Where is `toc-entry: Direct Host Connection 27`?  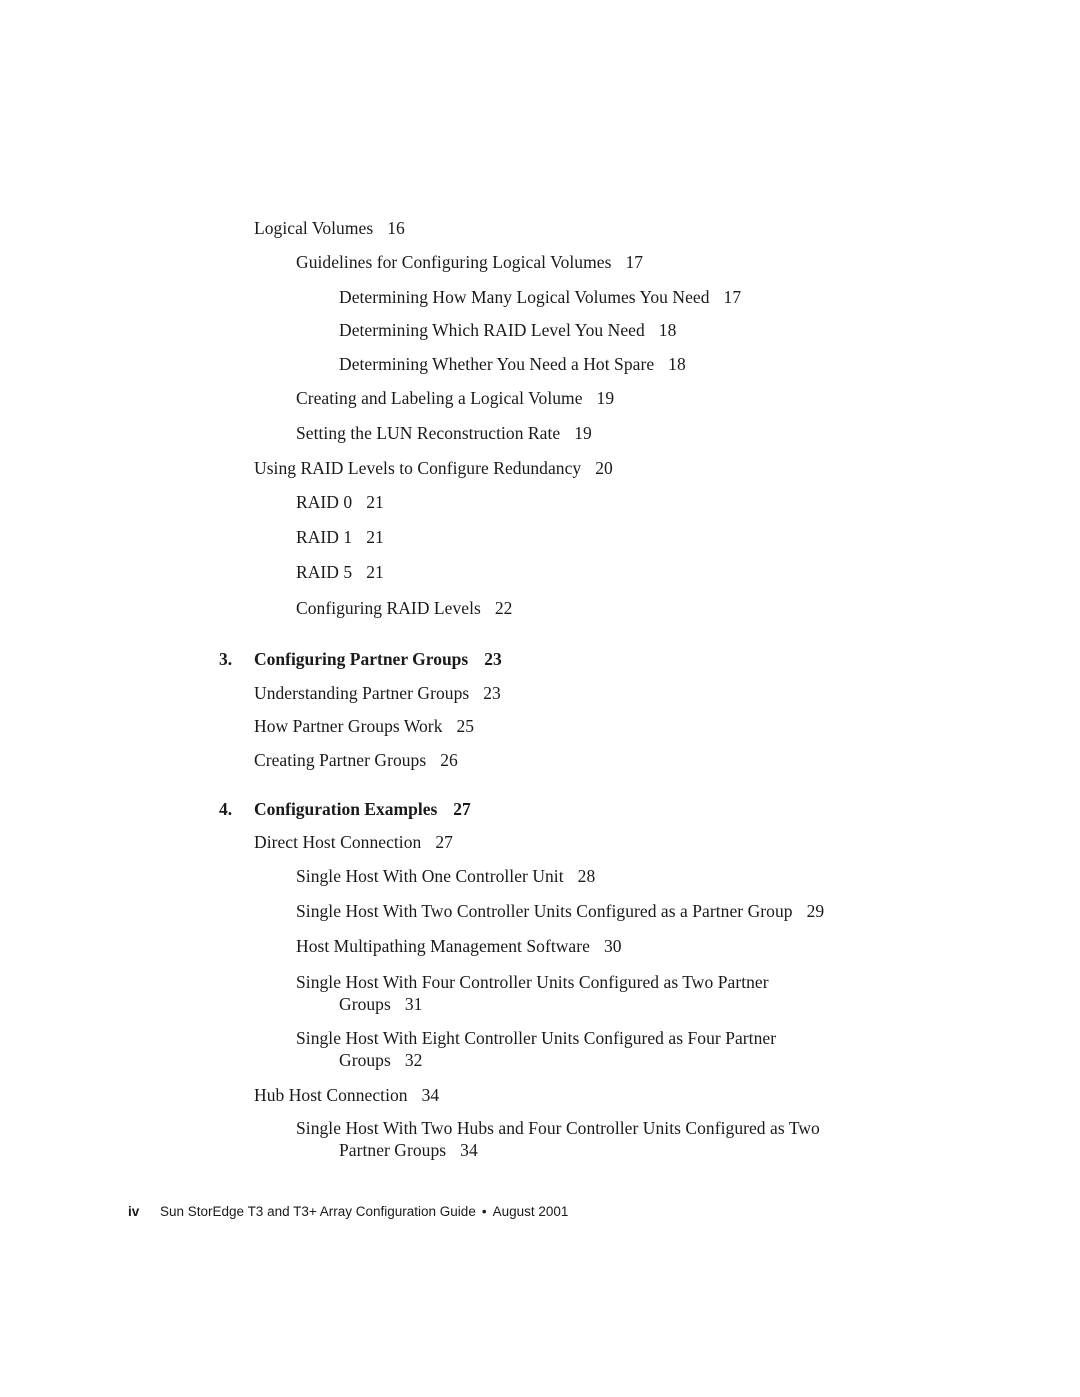 toc-entry: Direct Host Connection 27 is located at coordinates (353, 842).